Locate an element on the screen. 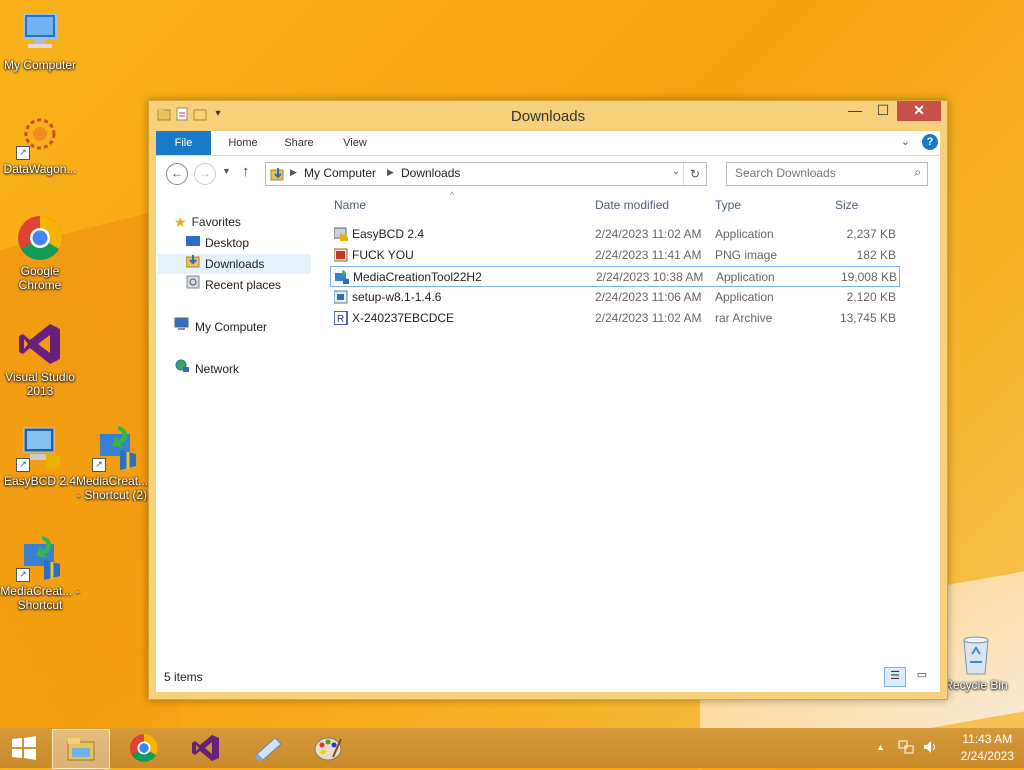 The image size is (1024, 770). recent-places-icon is located at coordinates (193, 285).